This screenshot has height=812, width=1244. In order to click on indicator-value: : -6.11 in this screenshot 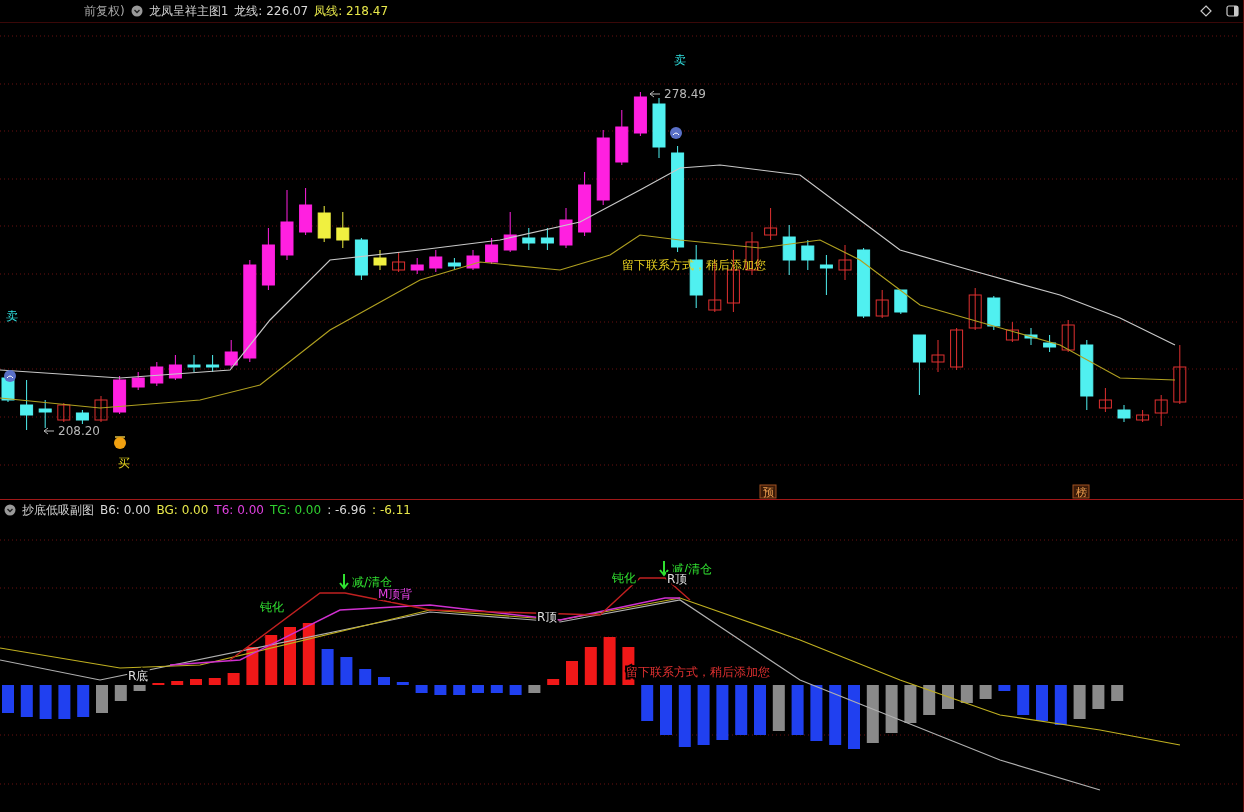, I will do `click(391, 510)`.